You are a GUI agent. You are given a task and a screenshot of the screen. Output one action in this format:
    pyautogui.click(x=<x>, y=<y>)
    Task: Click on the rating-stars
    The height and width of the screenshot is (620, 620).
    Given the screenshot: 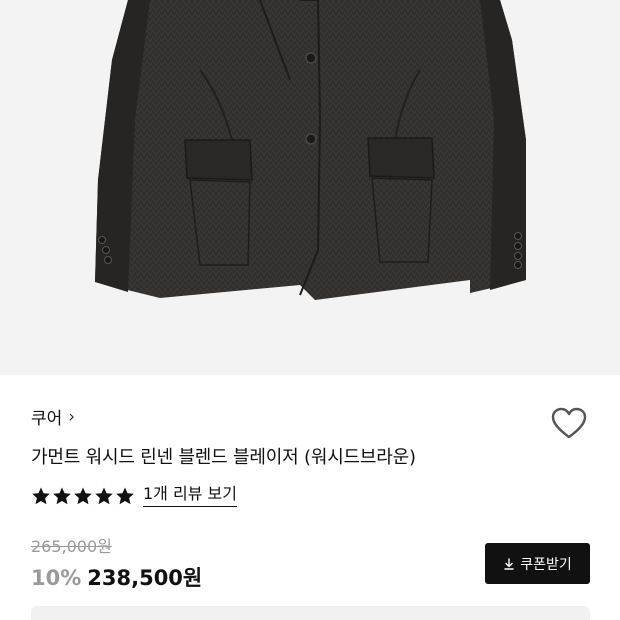 What is the action you would take?
    pyautogui.click(x=83, y=496)
    